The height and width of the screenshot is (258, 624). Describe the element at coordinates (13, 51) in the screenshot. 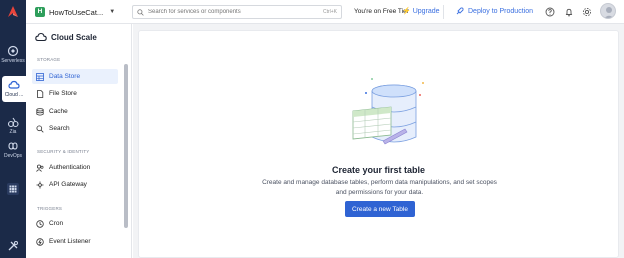

I see `serverless-icon` at that location.